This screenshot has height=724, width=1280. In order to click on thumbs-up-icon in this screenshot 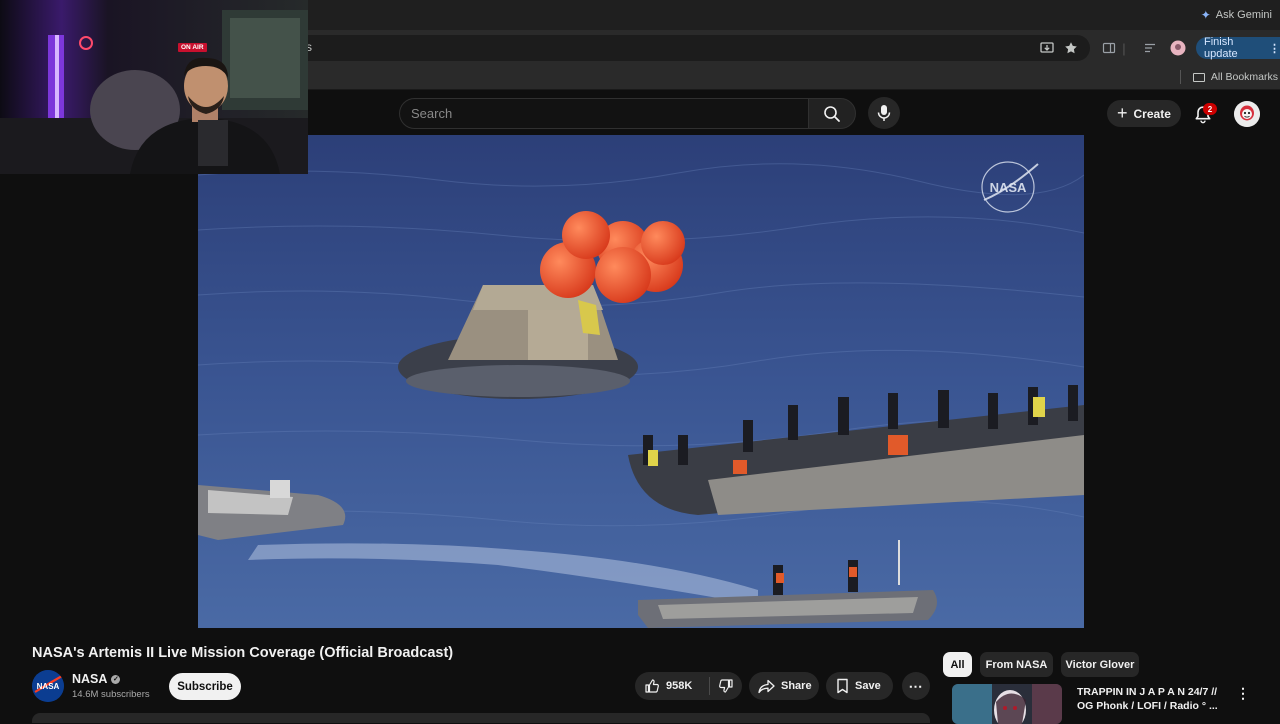, I will do `click(652, 686)`.